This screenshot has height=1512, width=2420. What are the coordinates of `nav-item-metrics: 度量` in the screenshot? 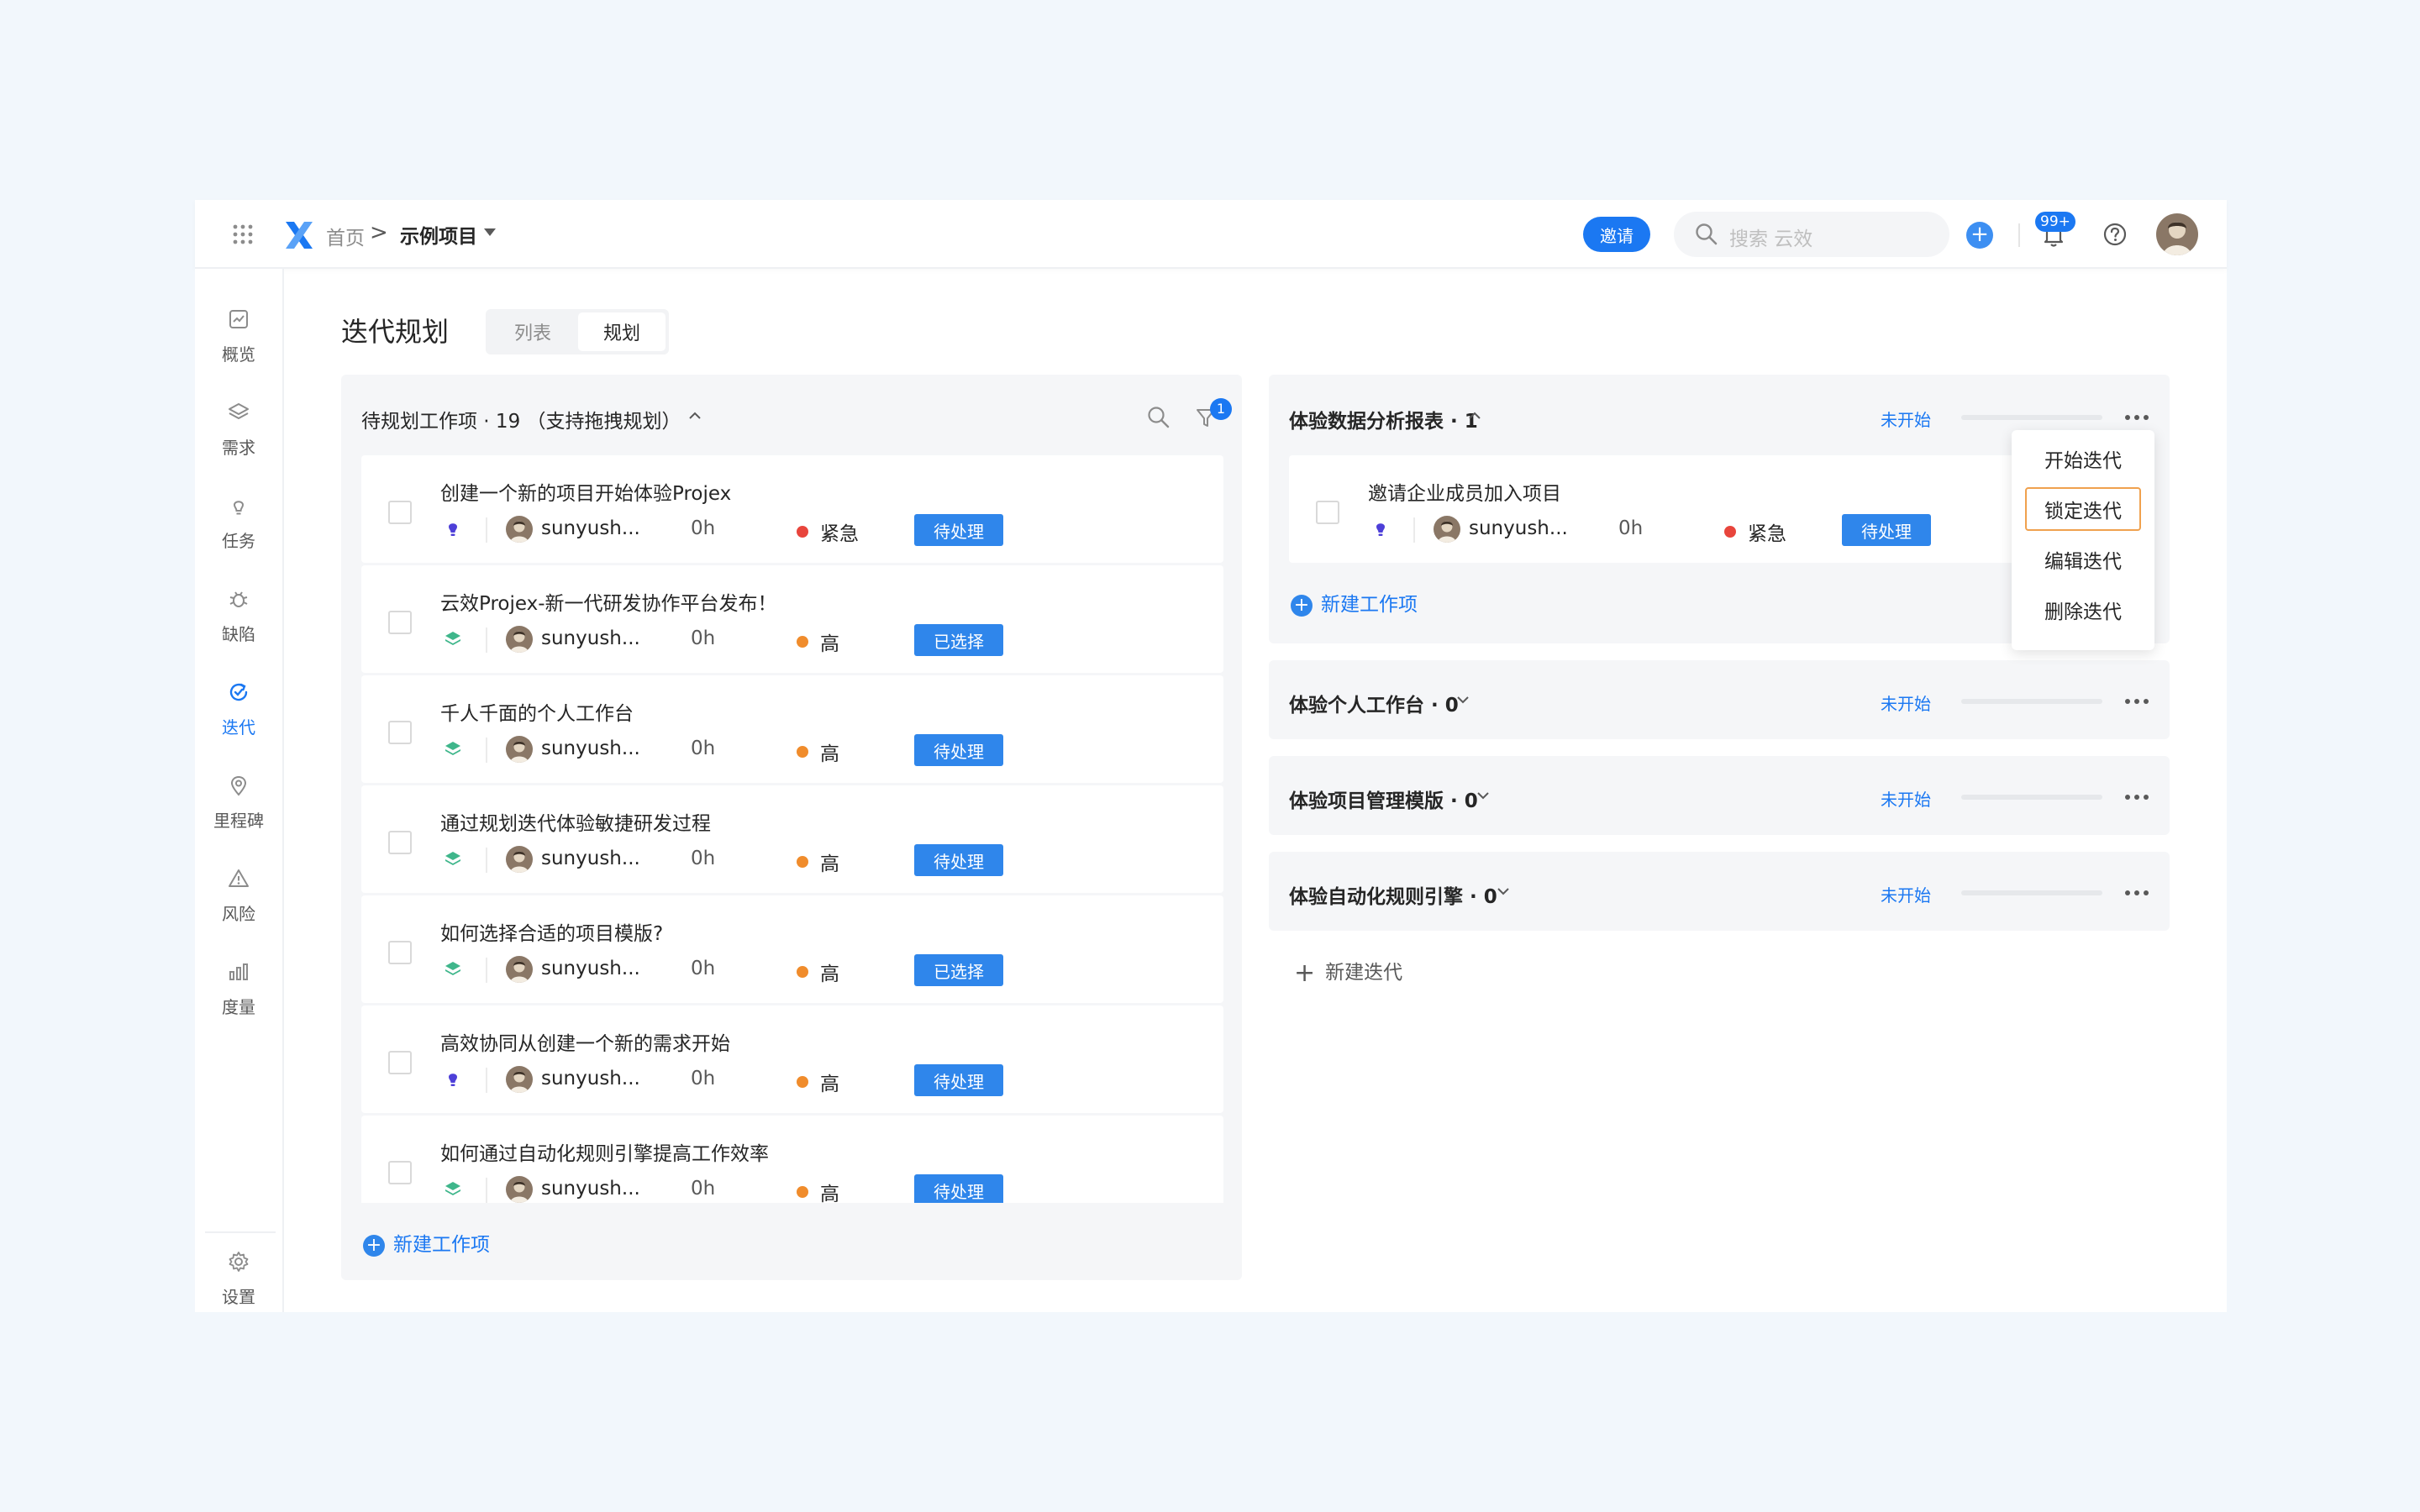 It's located at (239, 992).